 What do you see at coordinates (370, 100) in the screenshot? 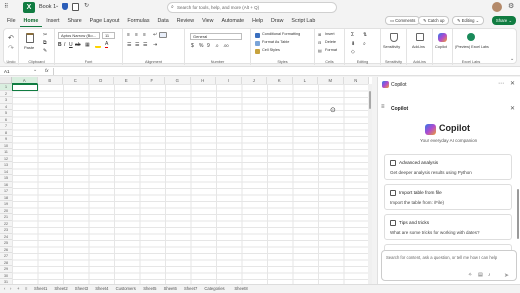
I see `vertical-scrollbar-thumb` at bounding box center [370, 100].